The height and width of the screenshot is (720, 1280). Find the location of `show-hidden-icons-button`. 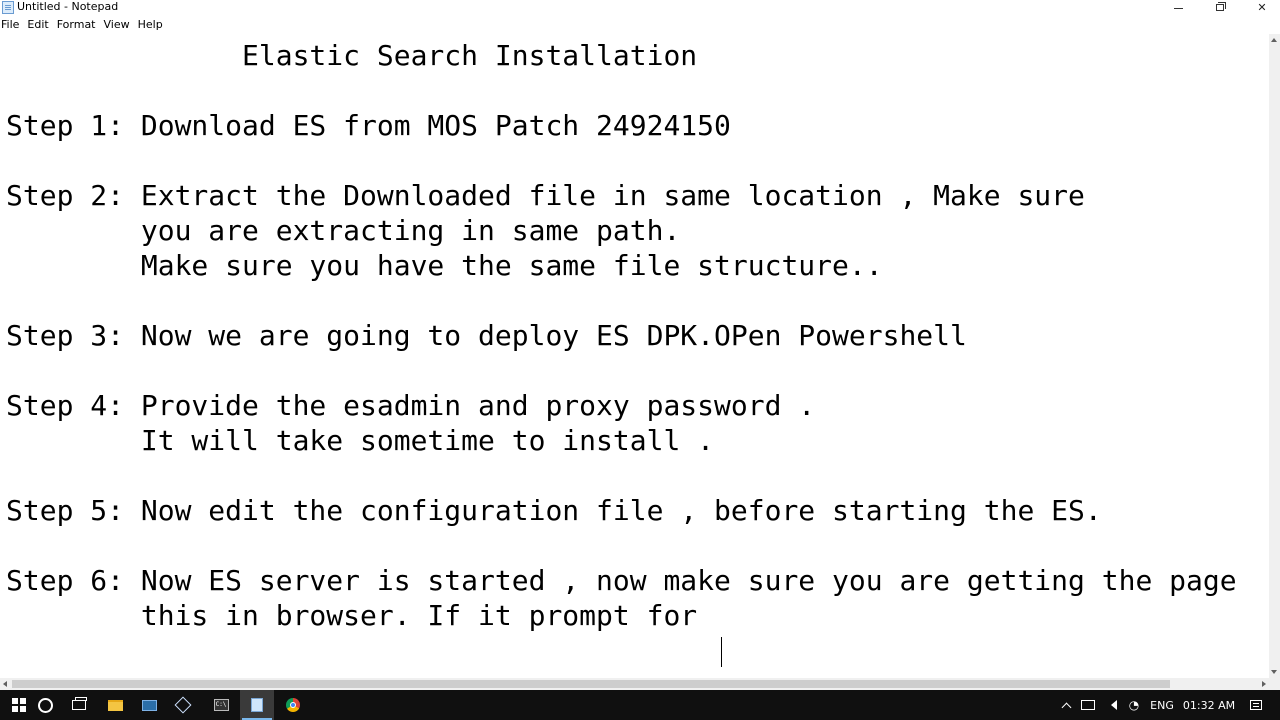

show-hidden-icons-button is located at coordinates (1066, 705).